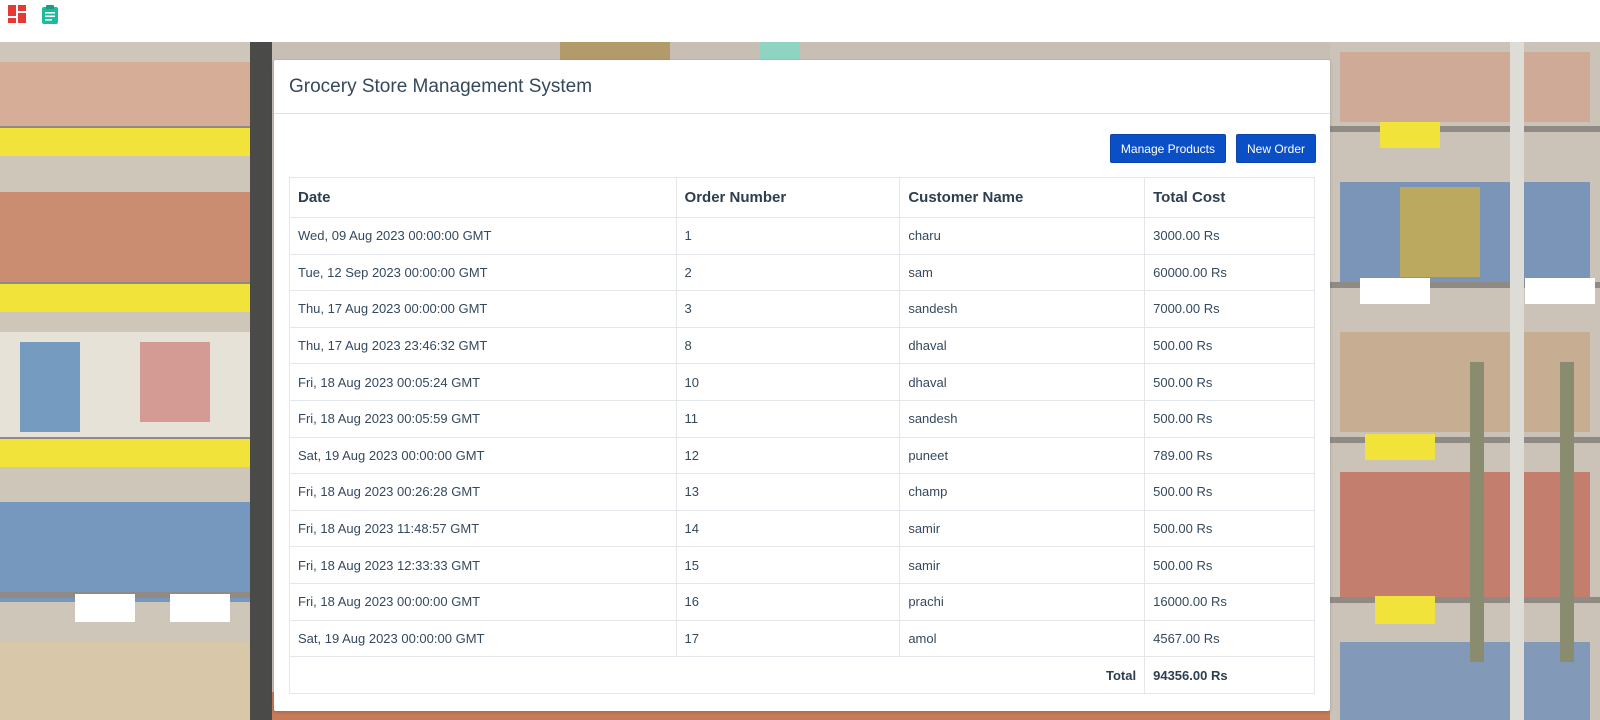  Describe the element at coordinates (800, 21) in the screenshot. I see `top-bar` at that location.